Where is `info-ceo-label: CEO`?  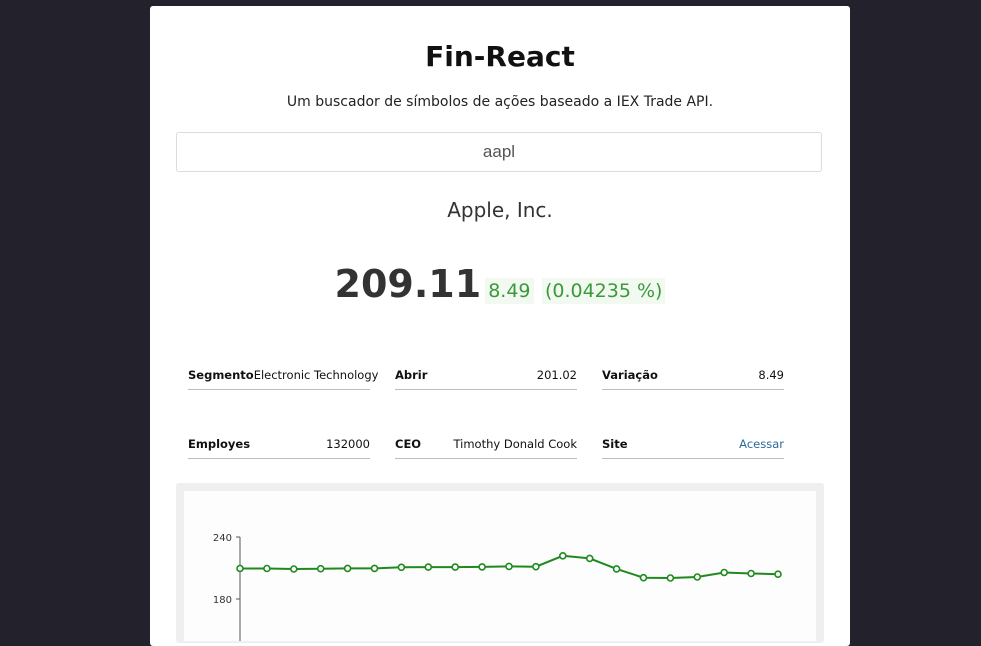 info-ceo-label: CEO is located at coordinates (408, 444).